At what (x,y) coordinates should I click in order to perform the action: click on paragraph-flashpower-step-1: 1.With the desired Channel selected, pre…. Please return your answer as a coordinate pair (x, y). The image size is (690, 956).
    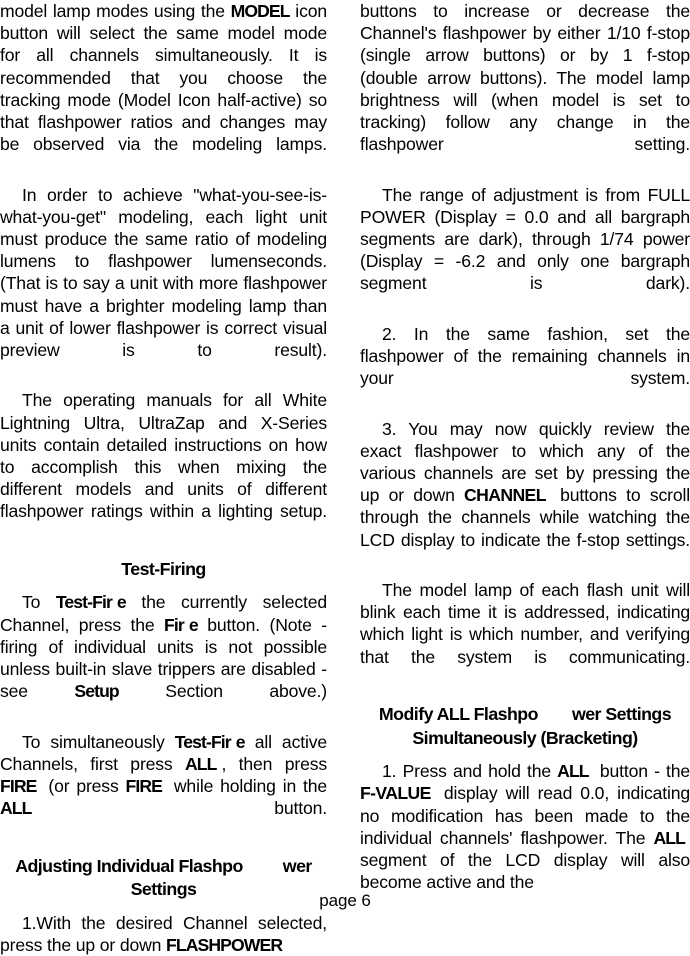
    Looking at the image, I should click on (163, 934).